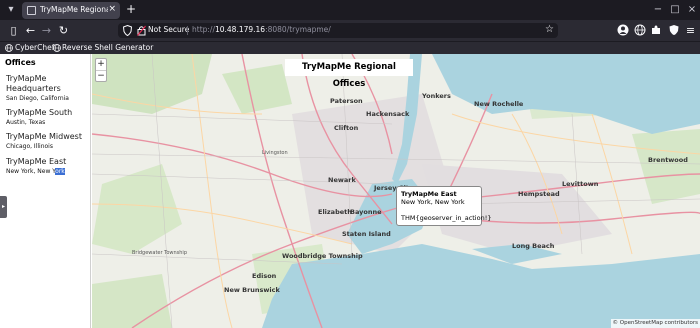 This screenshot has height=328, width=700. Describe the element at coordinates (141, 30) in the screenshot. I see `insecure-lock-icon` at that location.